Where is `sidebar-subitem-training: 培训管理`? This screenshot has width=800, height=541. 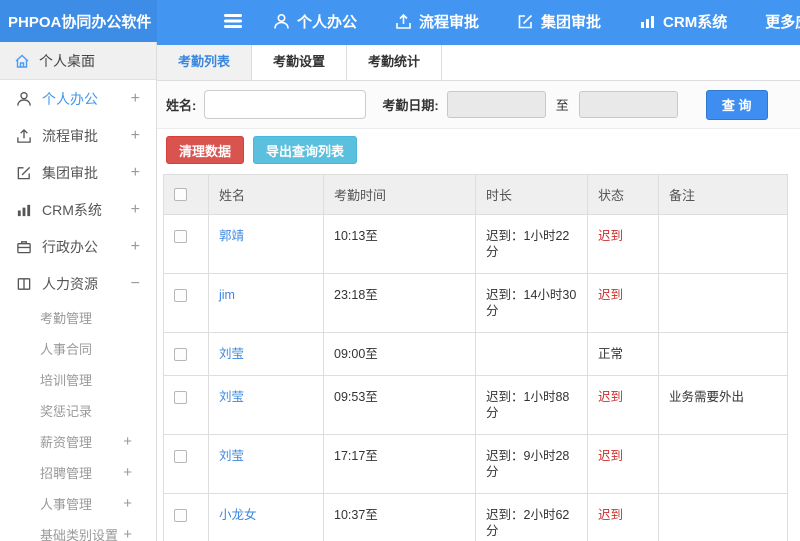 sidebar-subitem-training: 培训管理 is located at coordinates (78, 379).